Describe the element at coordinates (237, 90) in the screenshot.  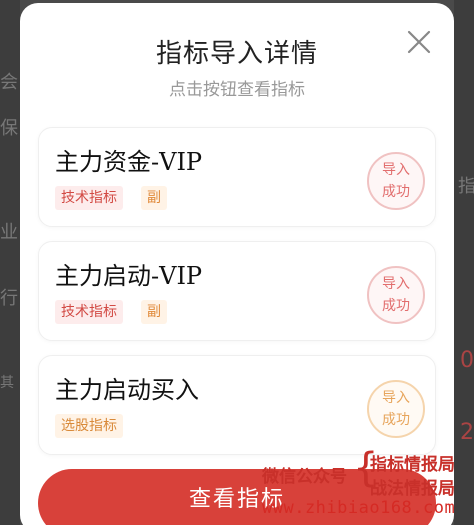
I see `modal-subtitle: 点击按钮查看指标` at that location.